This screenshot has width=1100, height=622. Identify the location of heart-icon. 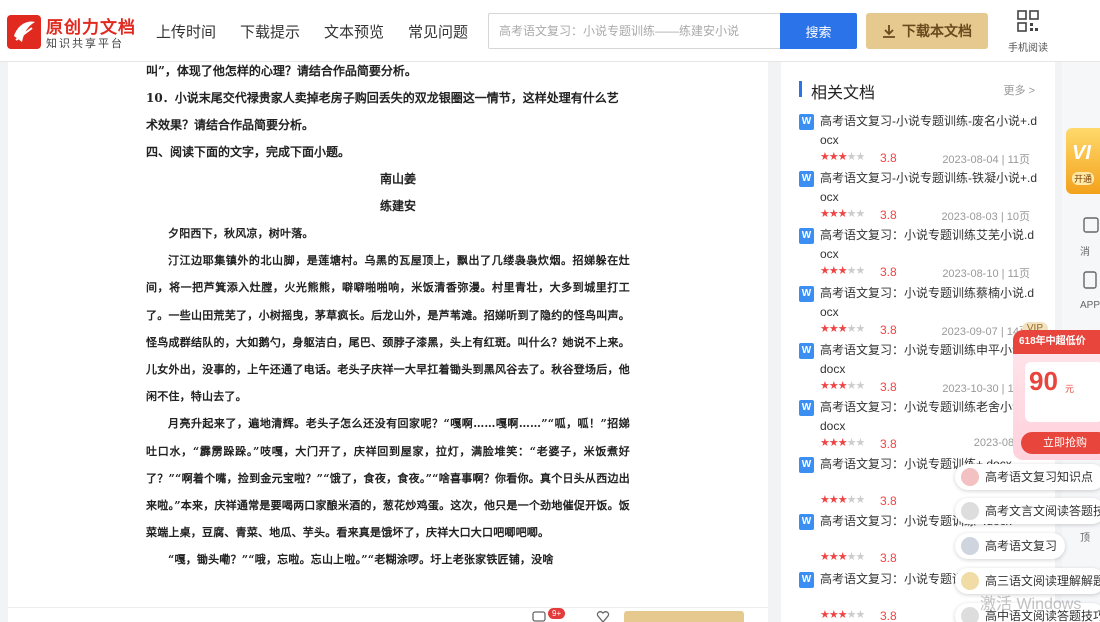
(603, 616).